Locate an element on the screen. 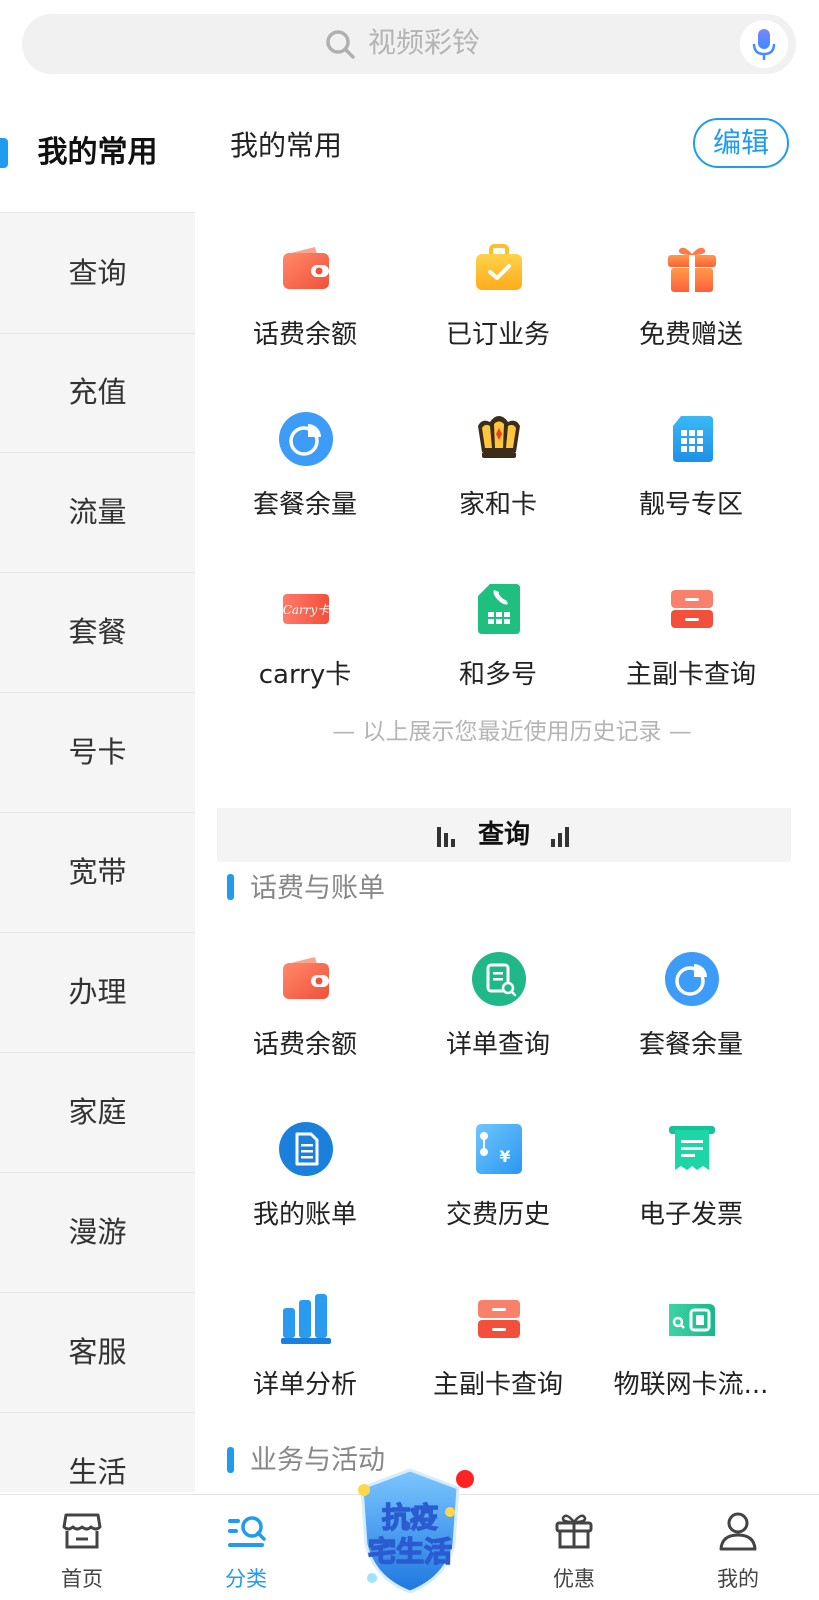 The image size is (819, 1600). item-label: 详单查询 is located at coordinates (497, 1045).